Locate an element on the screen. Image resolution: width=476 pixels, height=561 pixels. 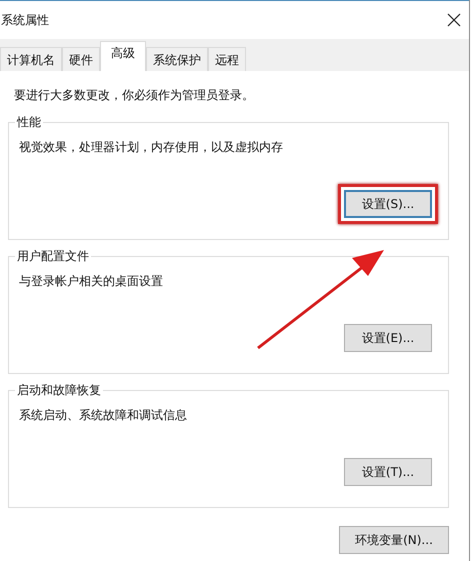
group-title: 启动和故障恢复 is located at coordinates (59, 390).